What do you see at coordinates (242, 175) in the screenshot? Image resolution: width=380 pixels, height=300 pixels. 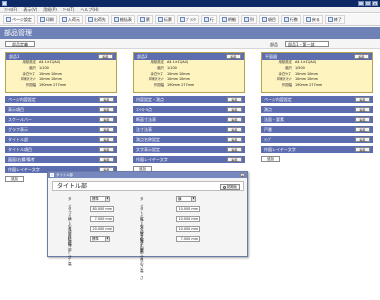 I see `dialog-close-button: ✕` at bounding box center [242, 175].